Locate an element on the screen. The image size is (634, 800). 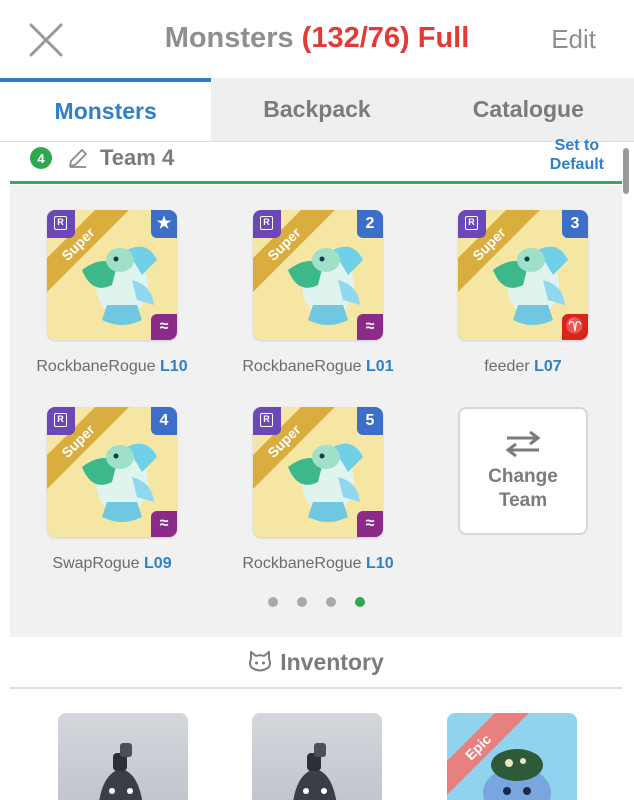
pencil-icon is located at coordinates (78, 158).